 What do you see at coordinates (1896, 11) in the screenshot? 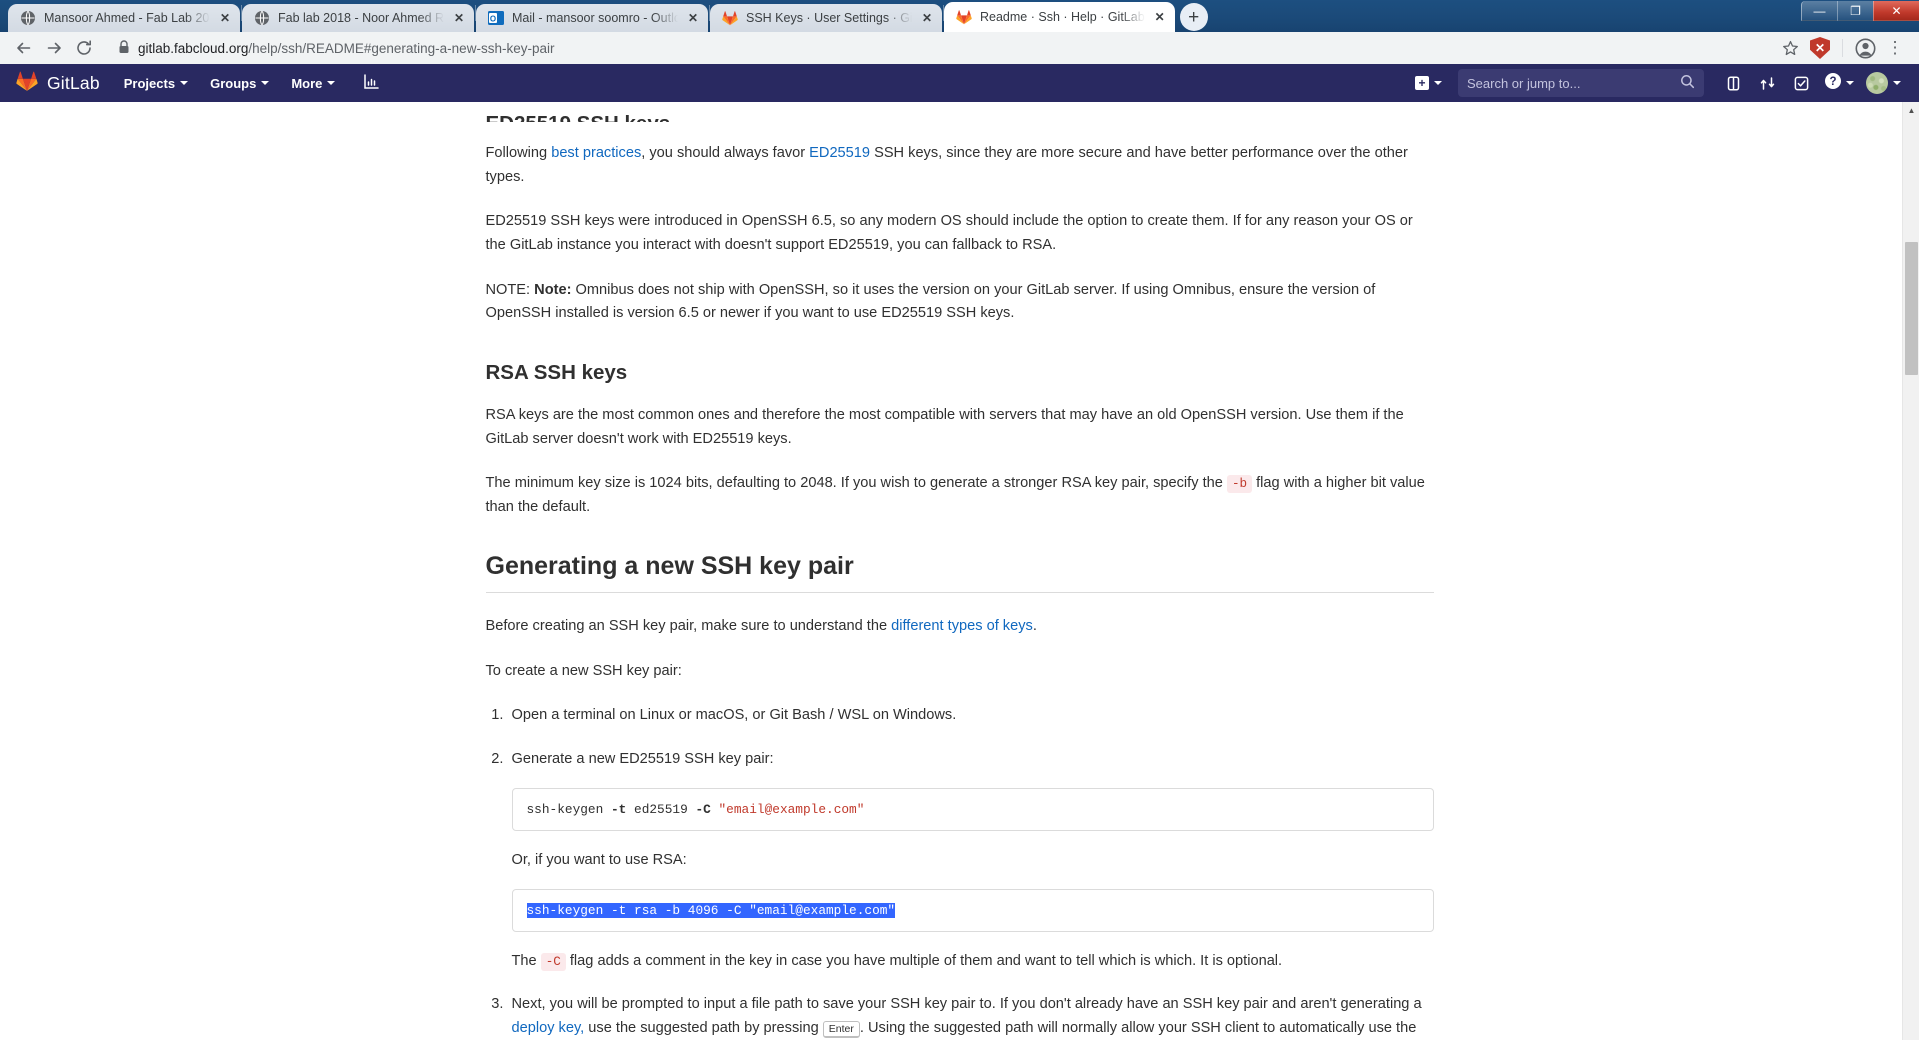
I see `close-button: ✕` at bounding box center [1896, 11].